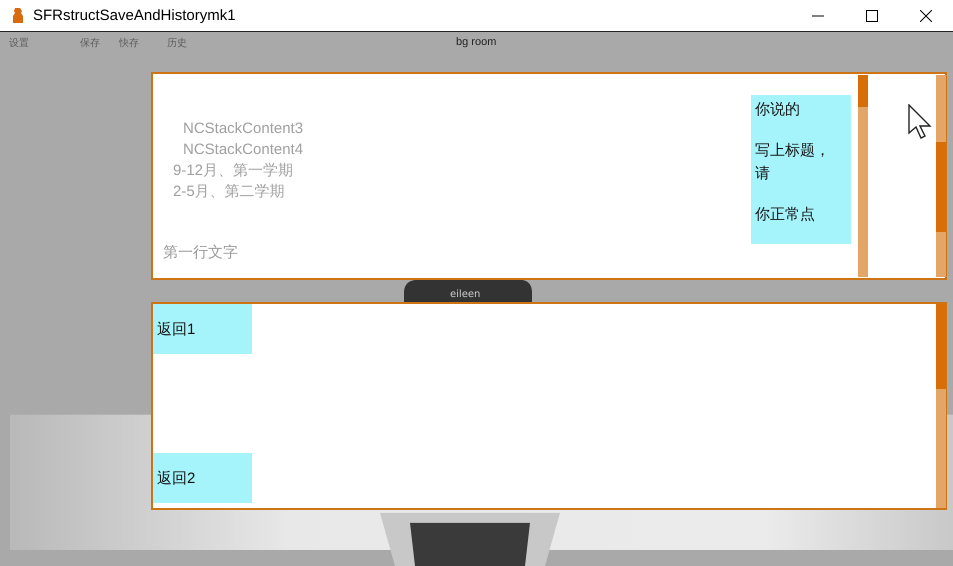  What do you see at coordinates (229, 192) in the screenshot?
I see `text-line: 2-5月、第二学期` at bounding box center [229, 192].